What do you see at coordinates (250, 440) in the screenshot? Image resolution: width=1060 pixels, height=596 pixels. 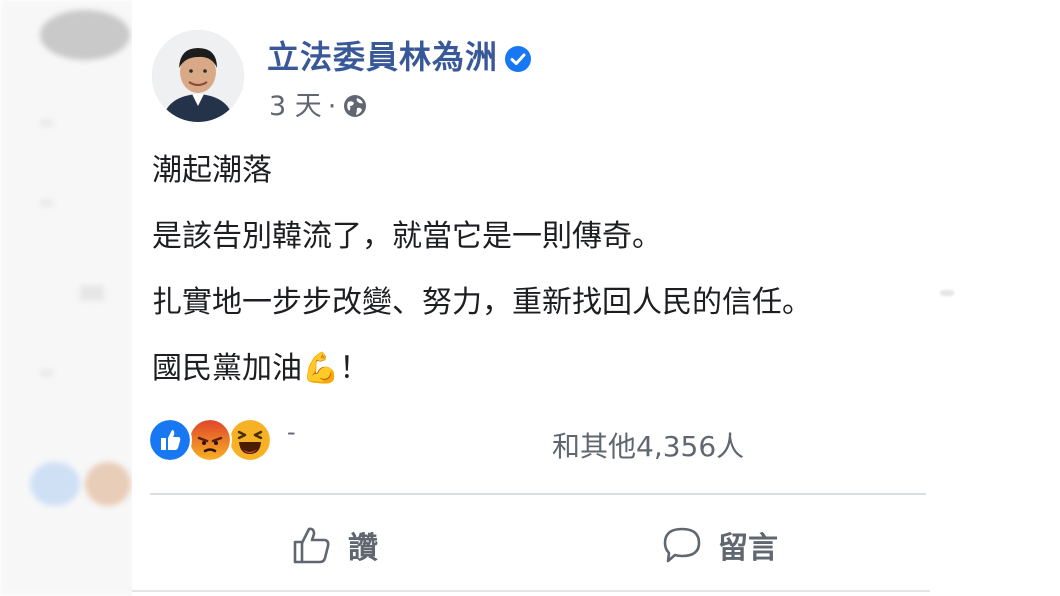 I see `haha-icon` at bounding box center [250, 440].